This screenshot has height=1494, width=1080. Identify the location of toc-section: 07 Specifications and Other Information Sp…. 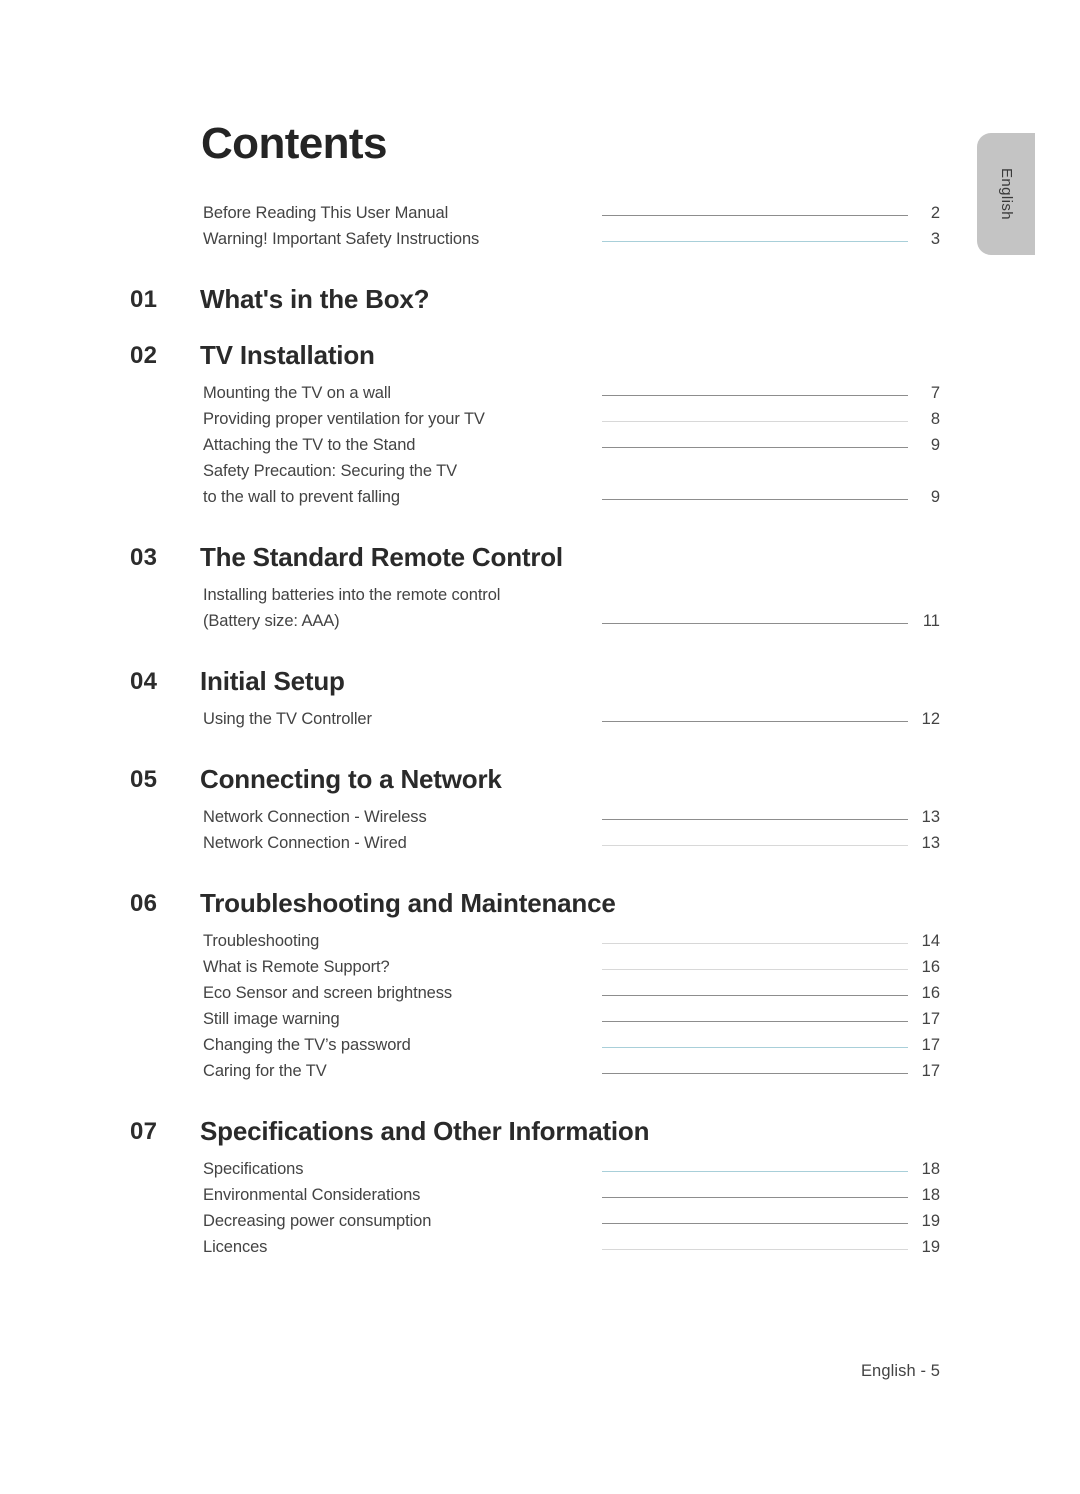
(540, 1190).